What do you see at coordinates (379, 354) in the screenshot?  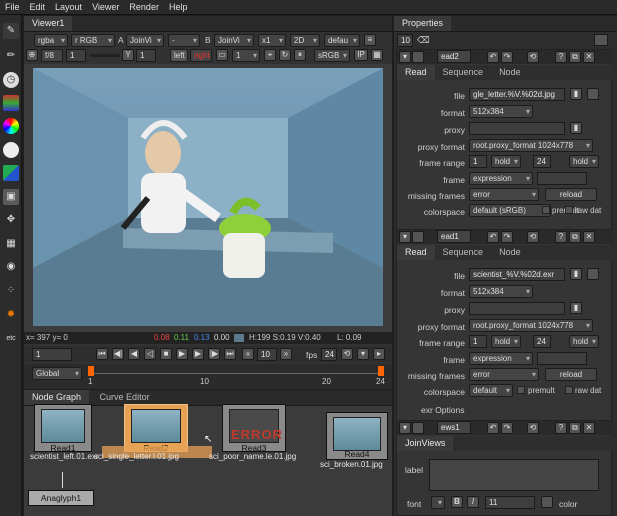 I see `next-icon: ▸` at bounding box center [379, 354].